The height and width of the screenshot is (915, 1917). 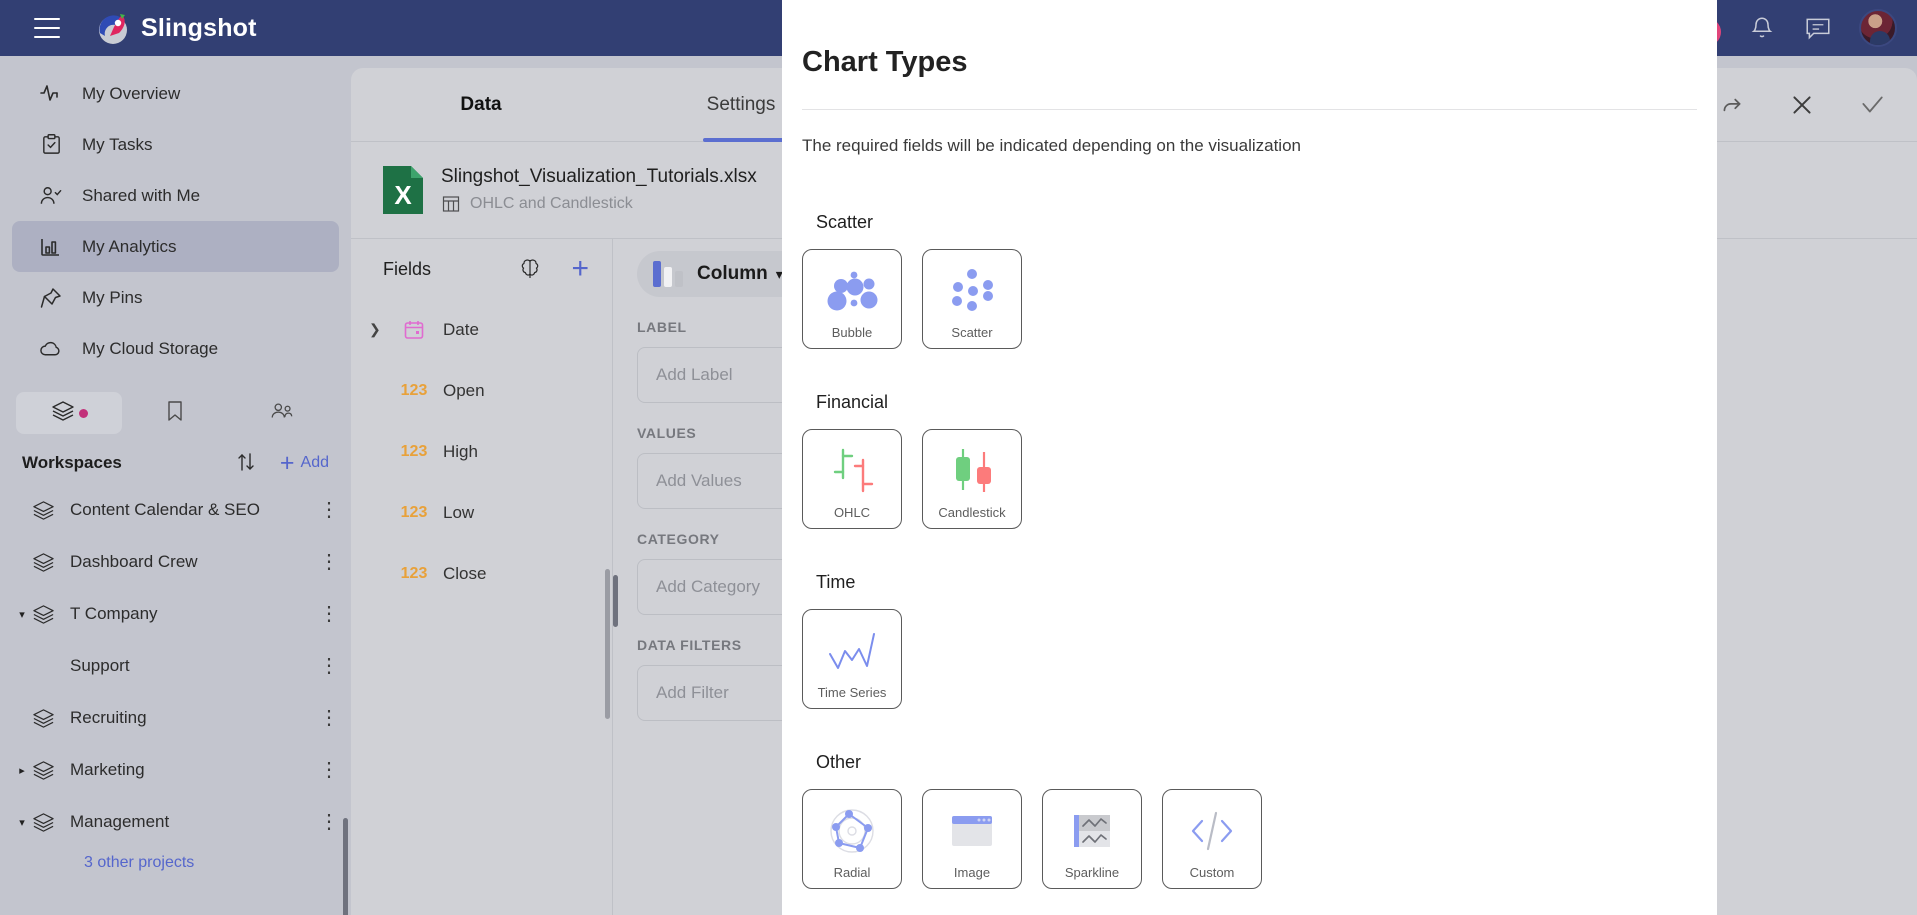 I want to click on other-projects-link: 3 other projects, so click(x=175, y=863).